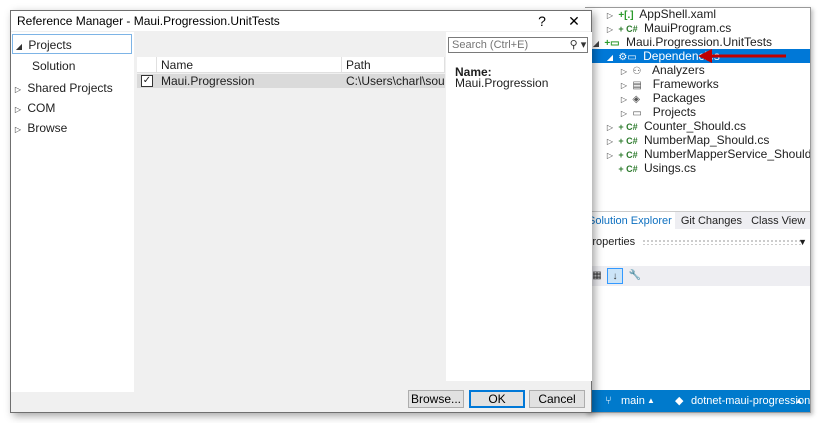 The image size is (820, 423). What do you see at coordinates (706, 140) in the screenshot?
I see `tree-item-label: NumberMap_Should.cs` at bounding box center [706, 140].